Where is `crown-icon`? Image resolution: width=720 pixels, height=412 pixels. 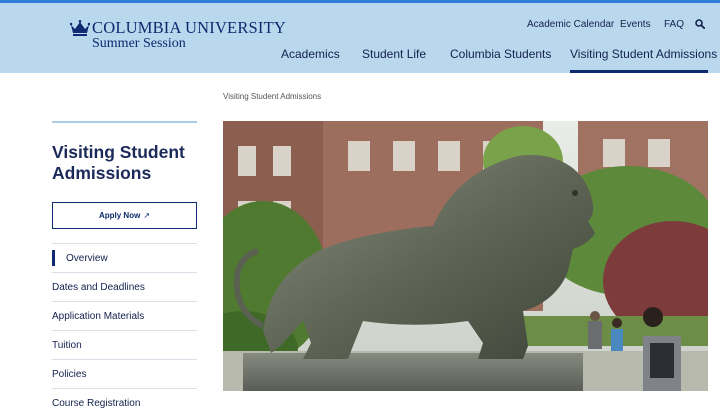 crown-icon is located at coordinates (80, 28).